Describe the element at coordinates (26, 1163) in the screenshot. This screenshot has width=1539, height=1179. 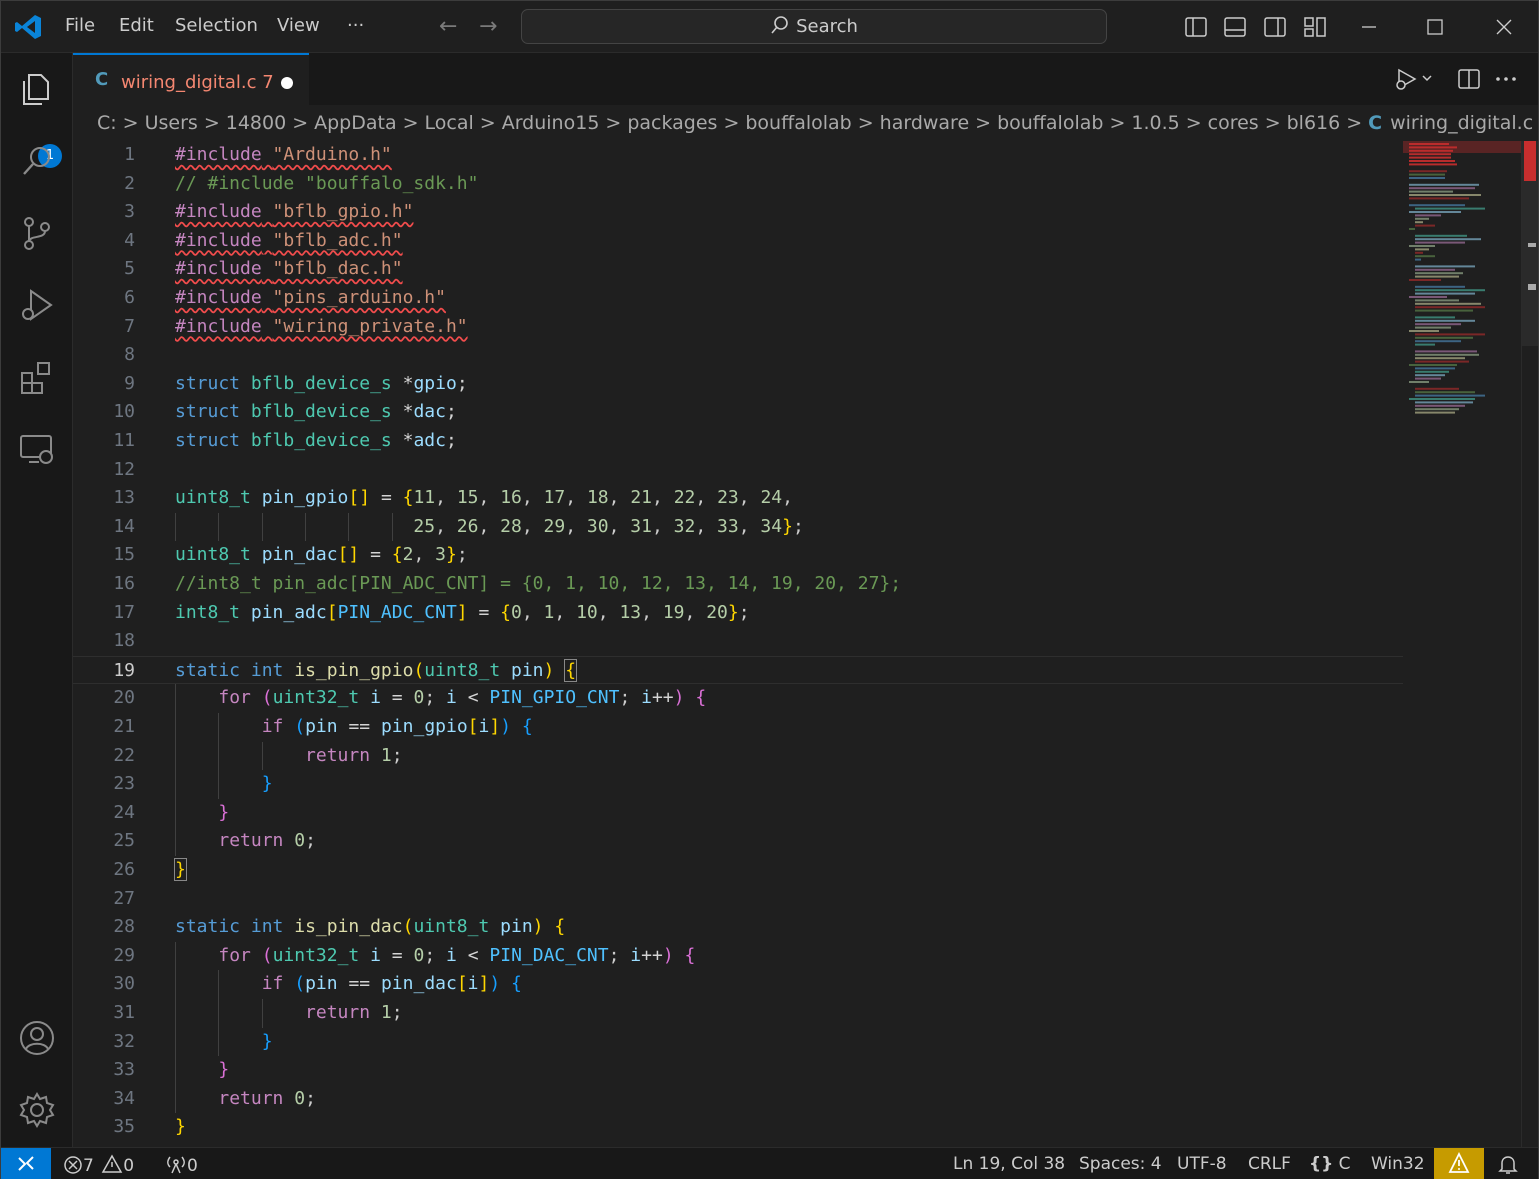
I see `remote-indicator` at that location.